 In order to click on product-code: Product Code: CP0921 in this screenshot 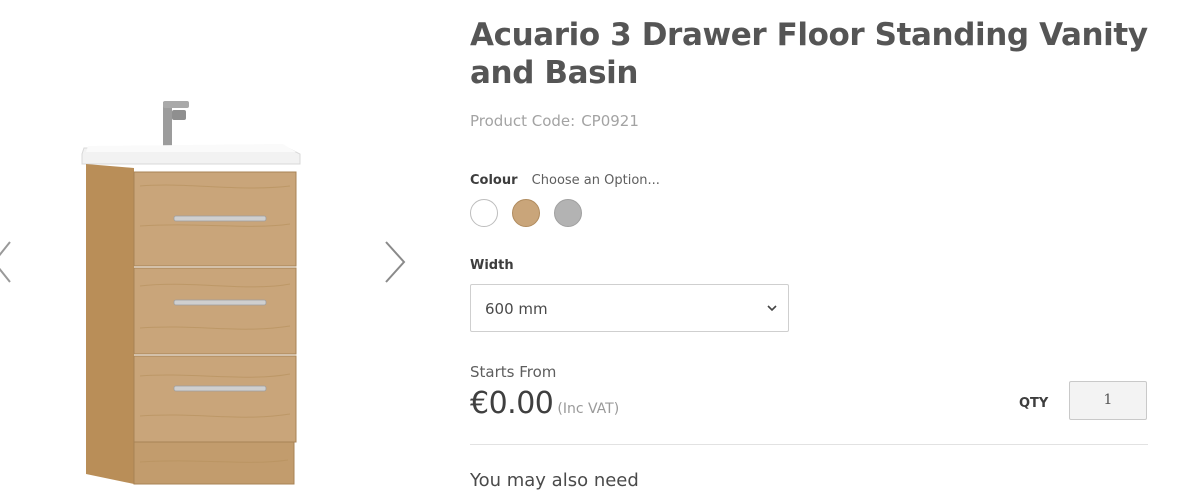, I will do `click(554, 121)`.